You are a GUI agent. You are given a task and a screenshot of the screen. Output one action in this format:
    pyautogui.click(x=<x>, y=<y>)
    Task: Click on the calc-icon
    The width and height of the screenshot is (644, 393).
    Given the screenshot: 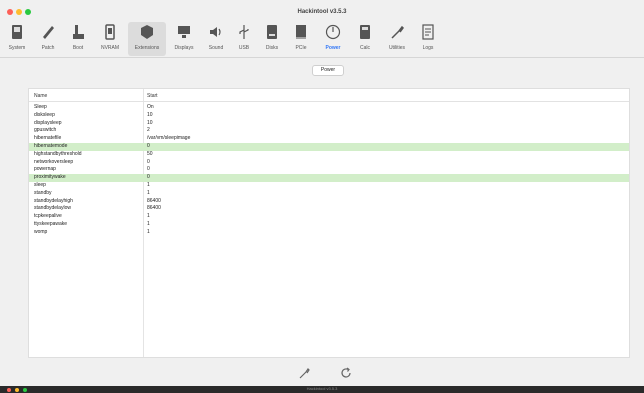 What is the action you would take?
    pyautogui.click(x=365, y=32)
    